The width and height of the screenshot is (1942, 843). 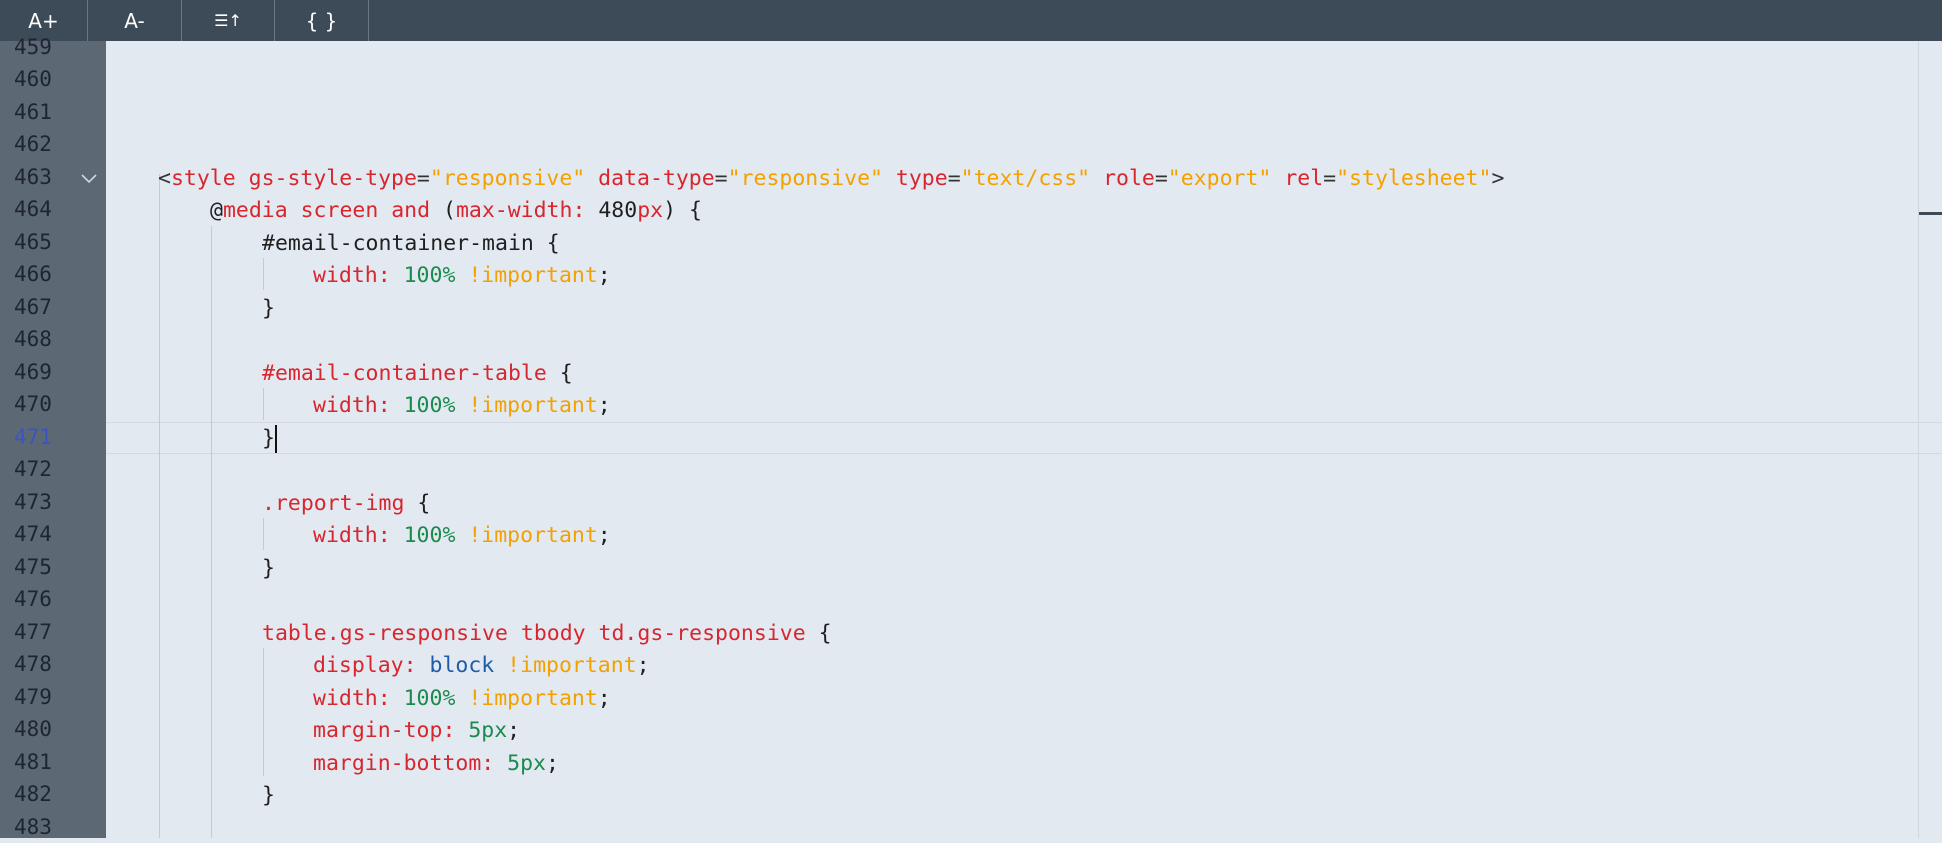 I want to click on line-number-active: 471, so click(x=33, y=437).